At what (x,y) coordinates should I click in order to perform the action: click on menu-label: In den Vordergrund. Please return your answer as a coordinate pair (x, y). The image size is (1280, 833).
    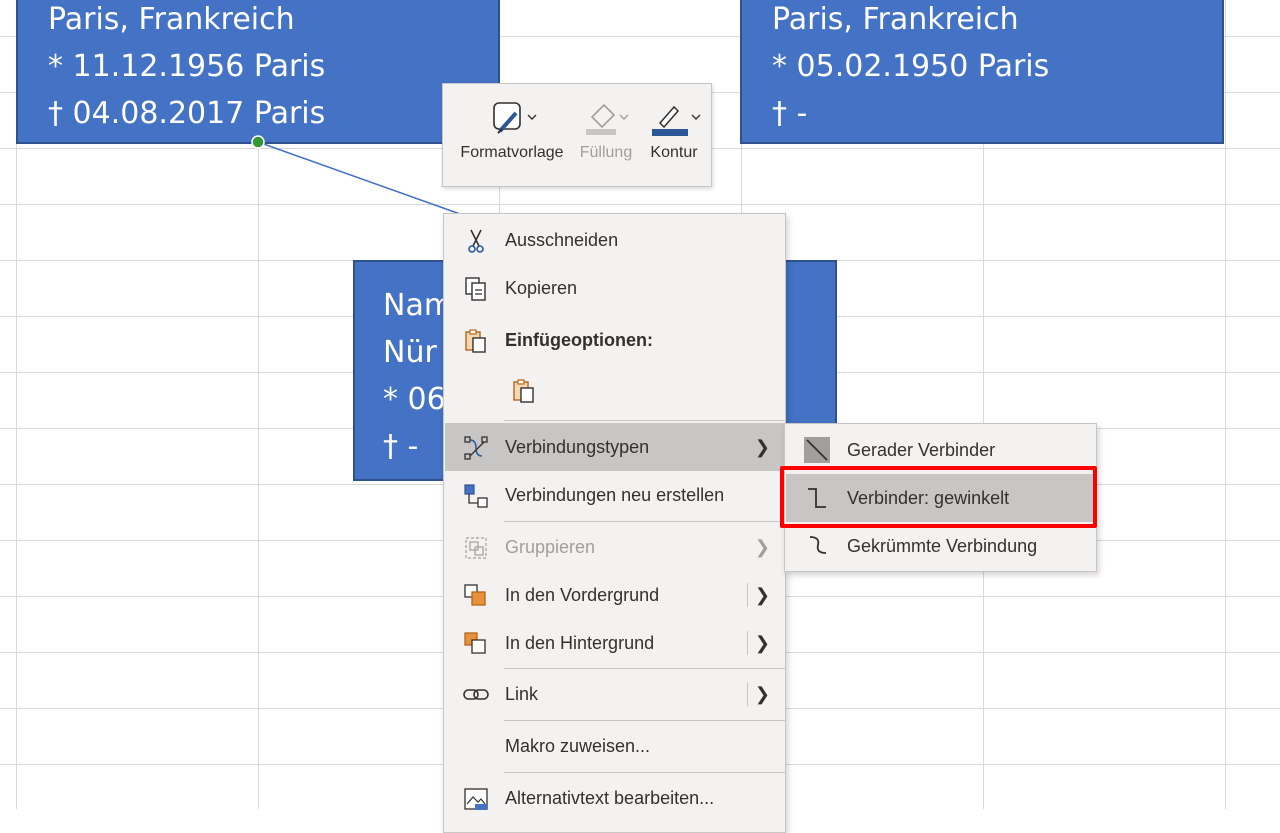
    Looking at the image, I should click on (582, 594).